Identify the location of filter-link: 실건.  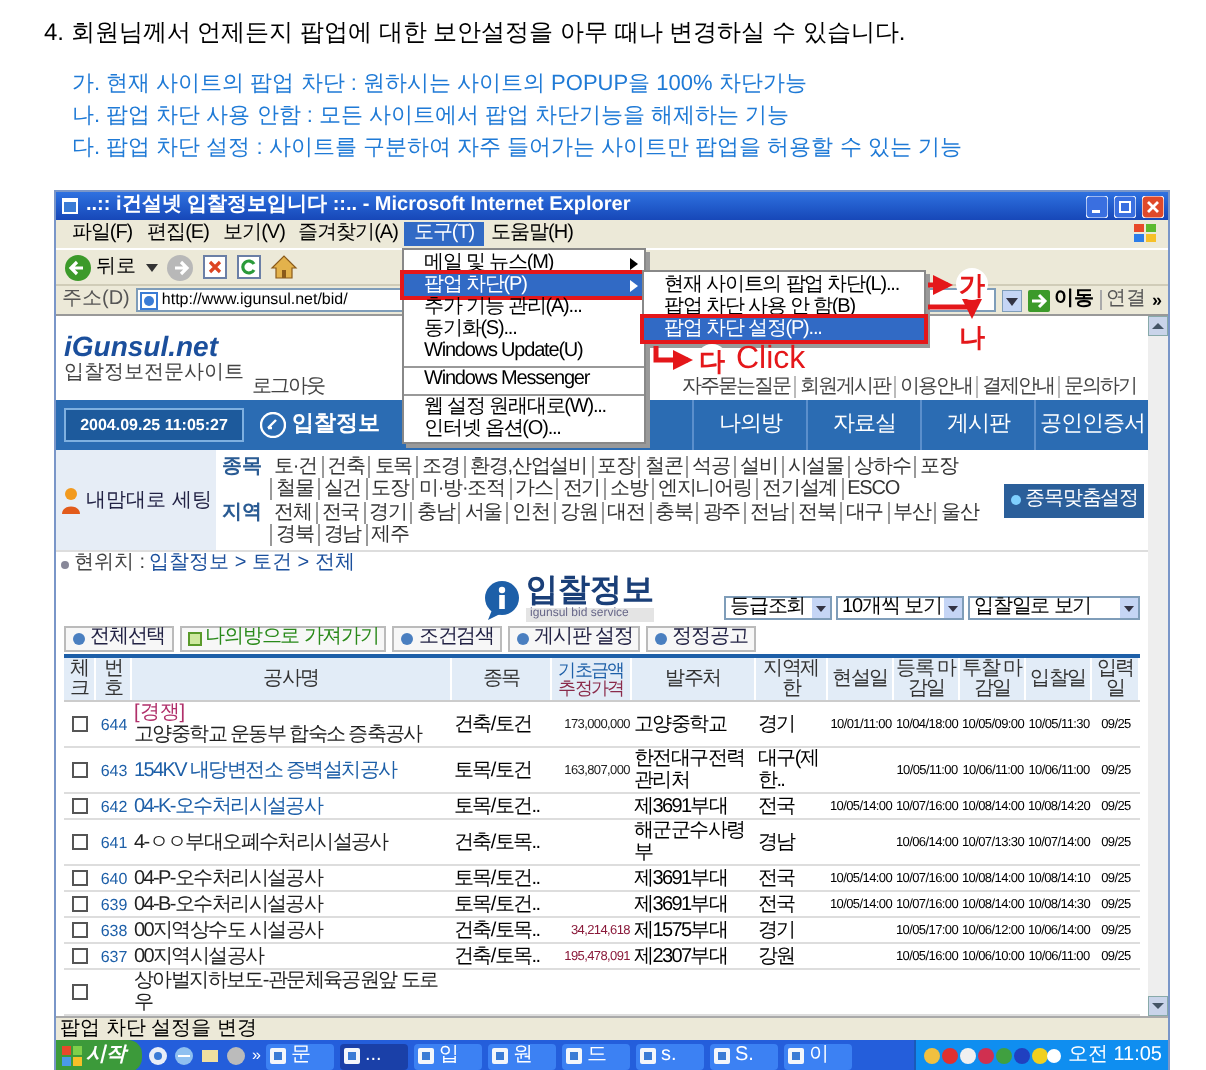
(341, 489).